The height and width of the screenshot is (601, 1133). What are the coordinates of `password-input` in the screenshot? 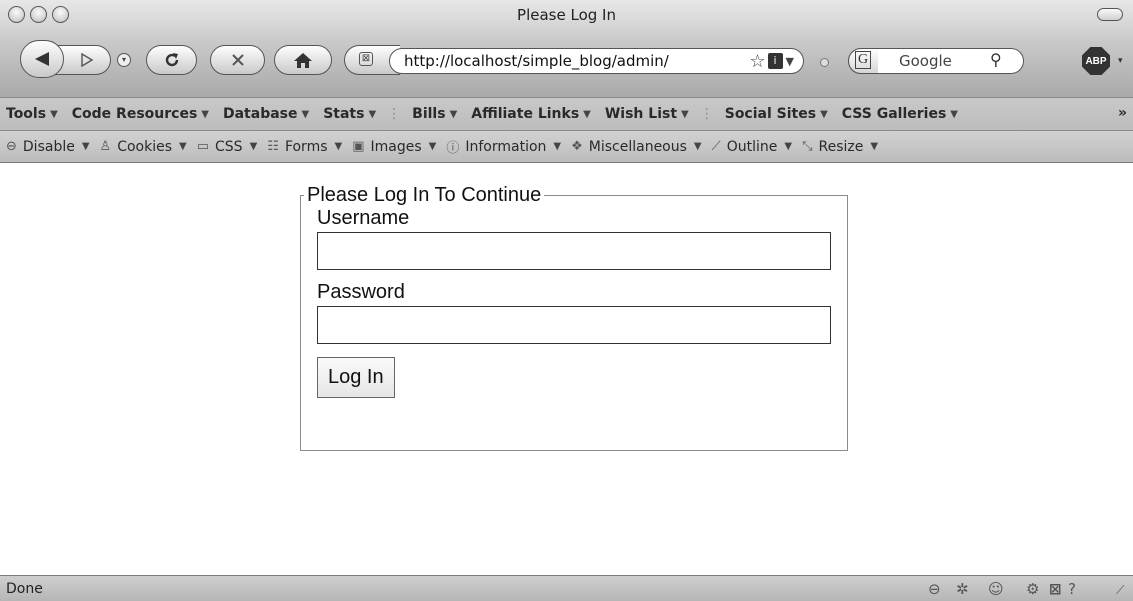 It's located at (574, 325).